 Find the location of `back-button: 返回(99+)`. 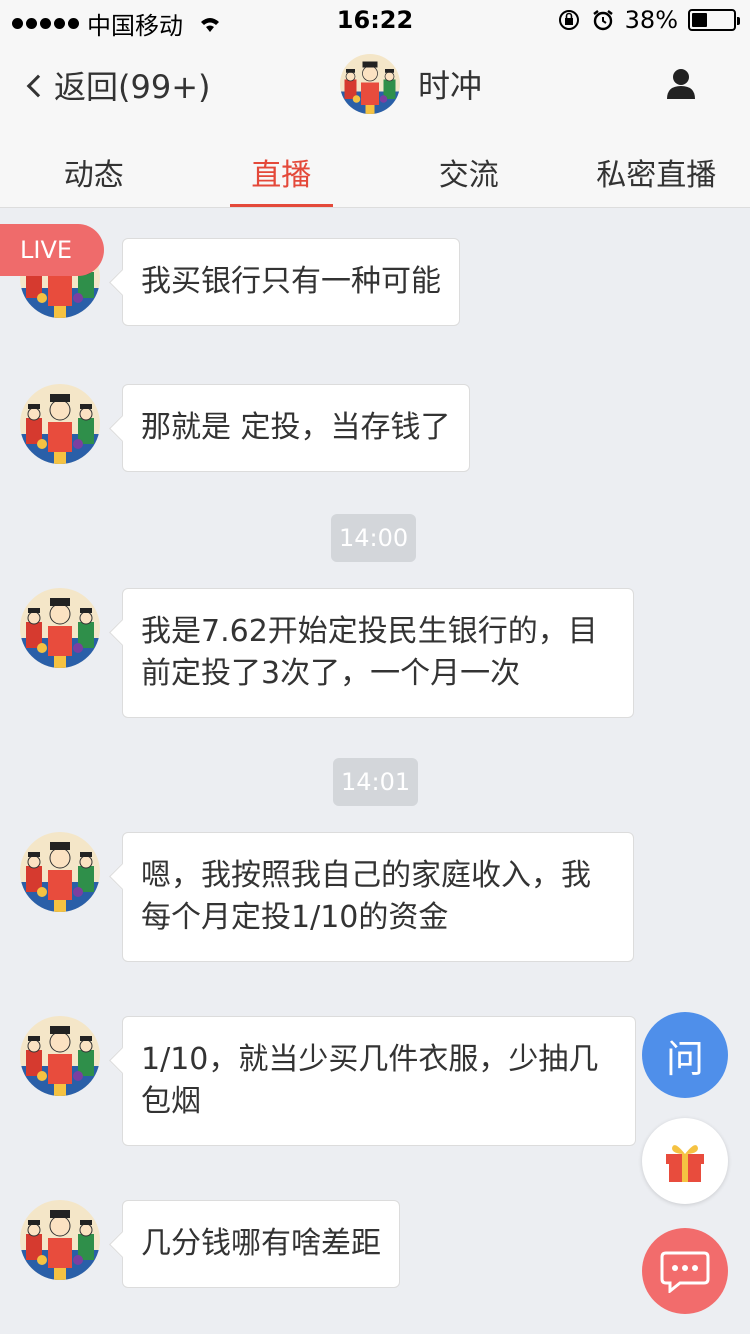

back-button: 返回(99+) is located at coordinates (118, 85).